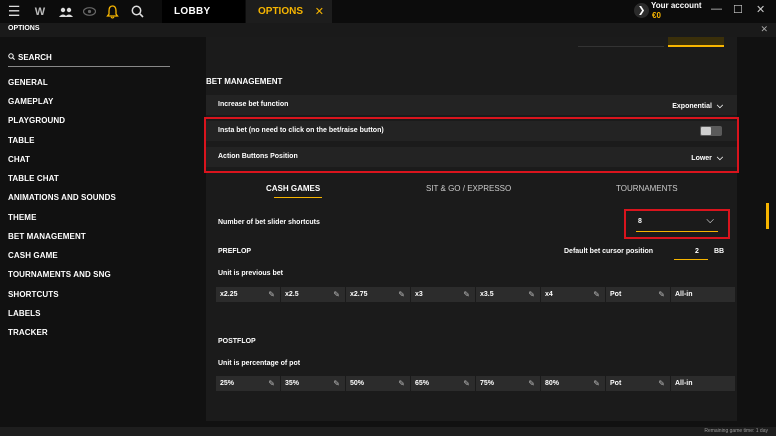 This screenshot has height=436, width=776. I want to click on postflop-chip: 50% ✎, so click(378, 383).